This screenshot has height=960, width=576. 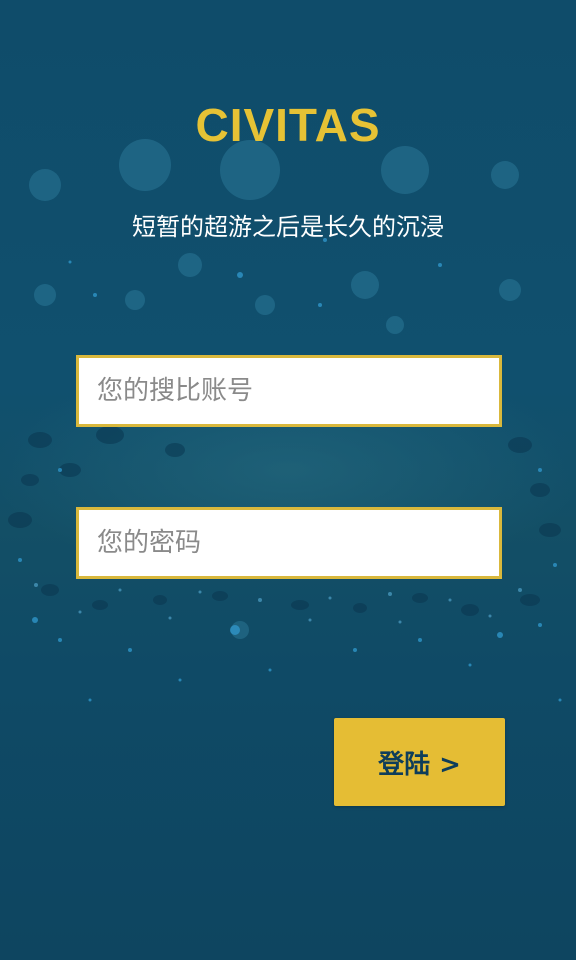 I want to click on app-title: CIVITAS, so click(x=288, y=125).